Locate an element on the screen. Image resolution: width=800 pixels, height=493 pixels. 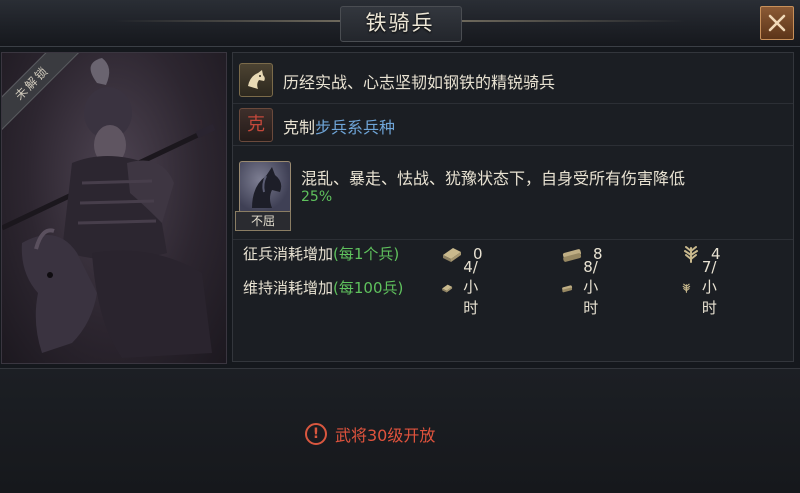
unlock-text: 武将30级开放 is located at coordinates (385, 435).